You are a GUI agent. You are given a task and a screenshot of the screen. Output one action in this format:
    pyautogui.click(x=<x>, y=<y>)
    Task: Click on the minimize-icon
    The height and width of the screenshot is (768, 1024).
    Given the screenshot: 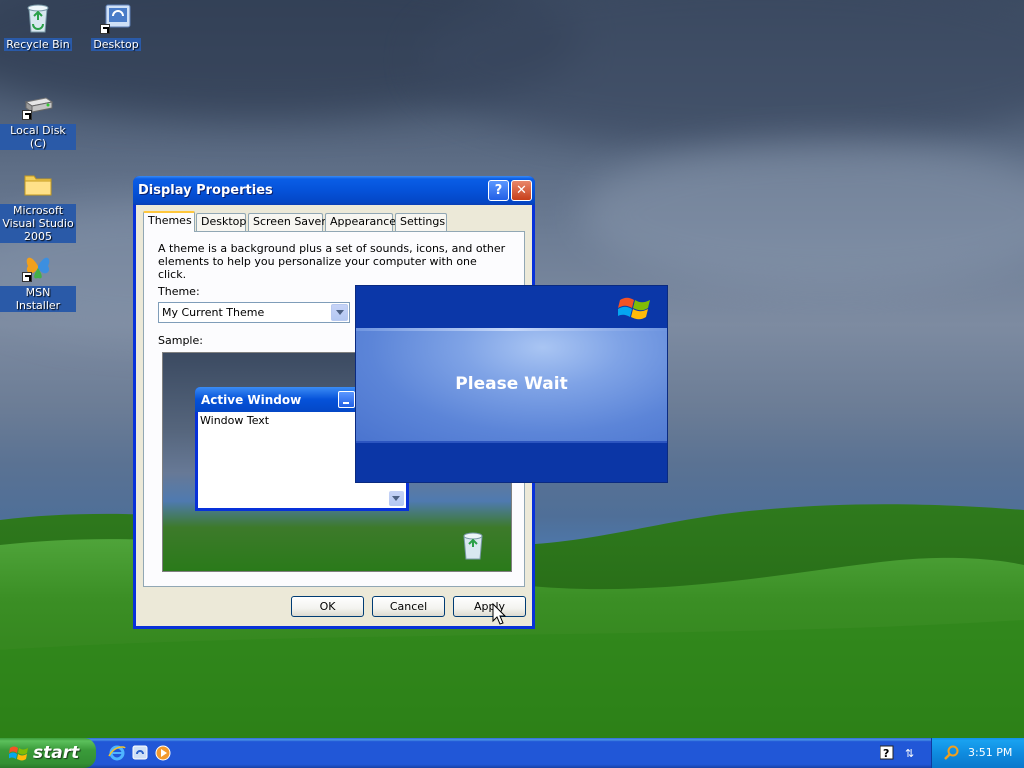 What is the action you would take?
    pyautogui.click(x=346, y=399)
    